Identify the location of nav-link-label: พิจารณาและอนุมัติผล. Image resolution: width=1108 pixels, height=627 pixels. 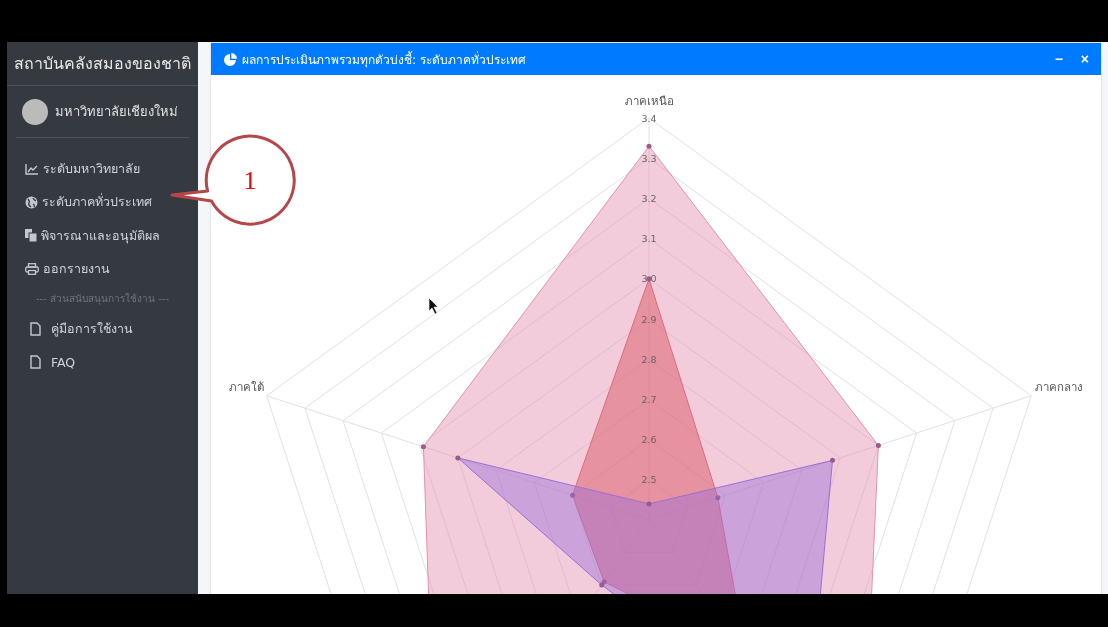
(100, 236).